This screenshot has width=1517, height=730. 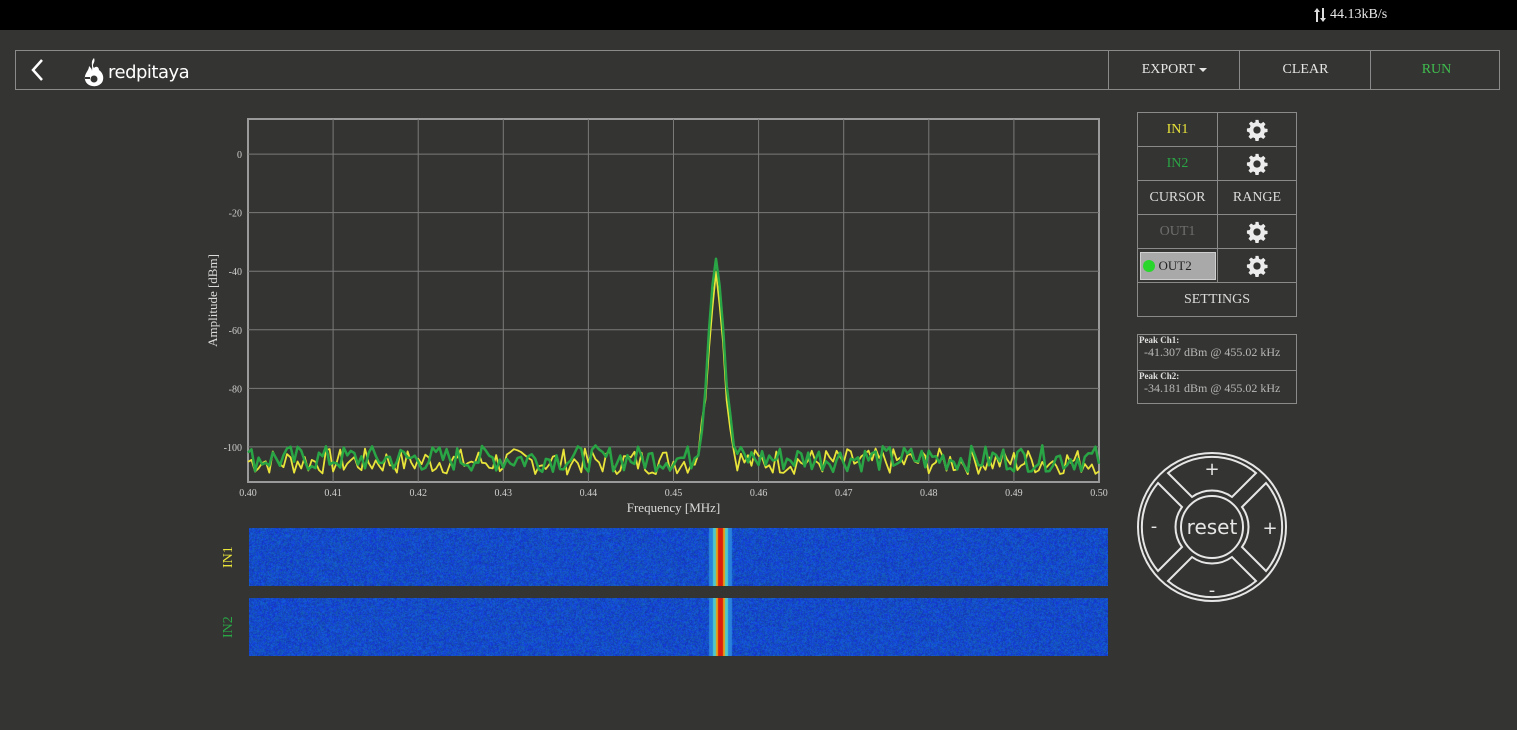 I want to click on row-in1: IN1, so click(x=1217, y=129).